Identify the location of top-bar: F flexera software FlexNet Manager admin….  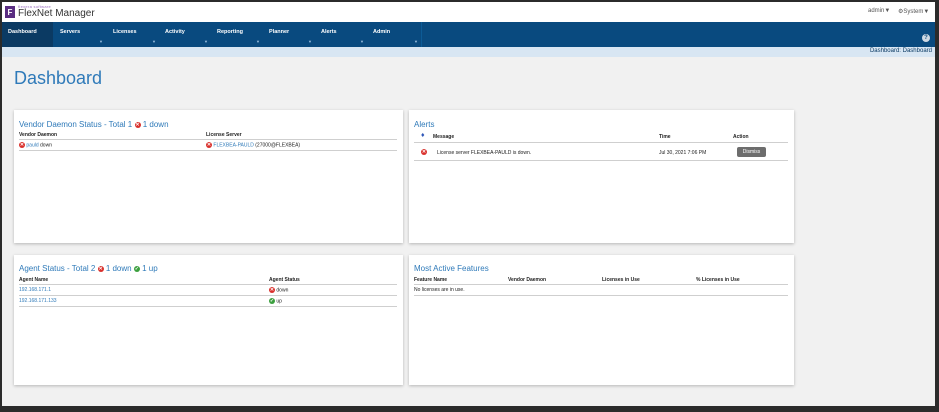
(468, 12).